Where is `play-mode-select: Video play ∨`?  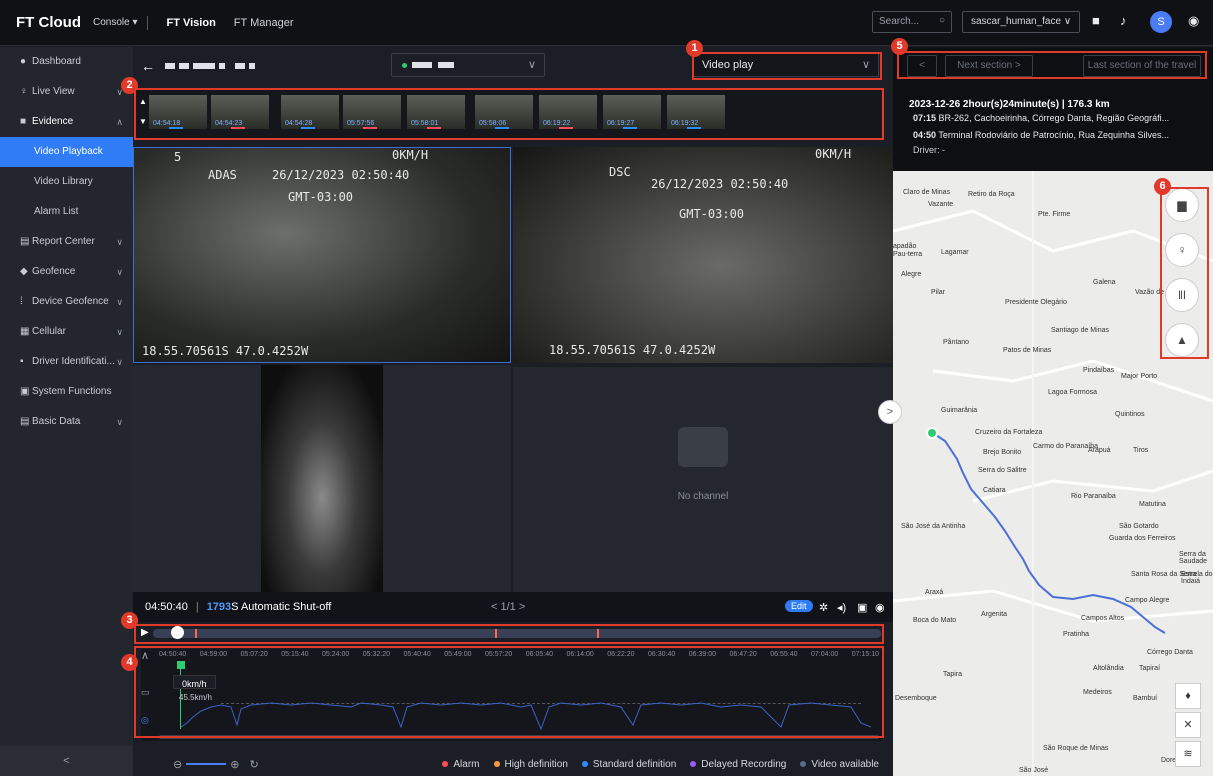 play-mode-select: Video play ∨ is located at coordinates (786, 65).